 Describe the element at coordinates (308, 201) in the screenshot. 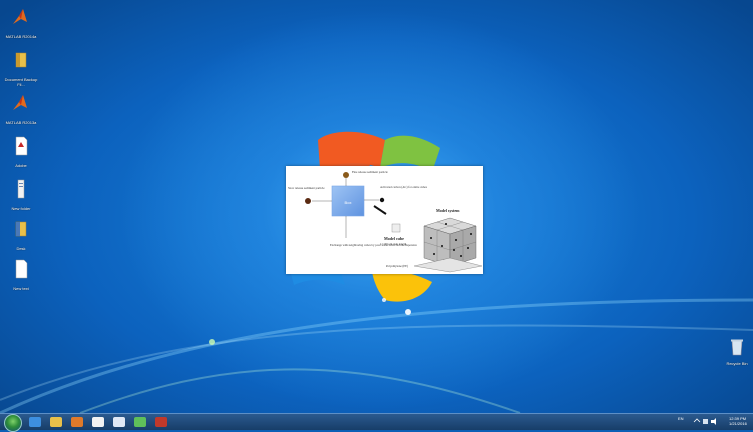

I see `slow-sediment-particle` at that location.